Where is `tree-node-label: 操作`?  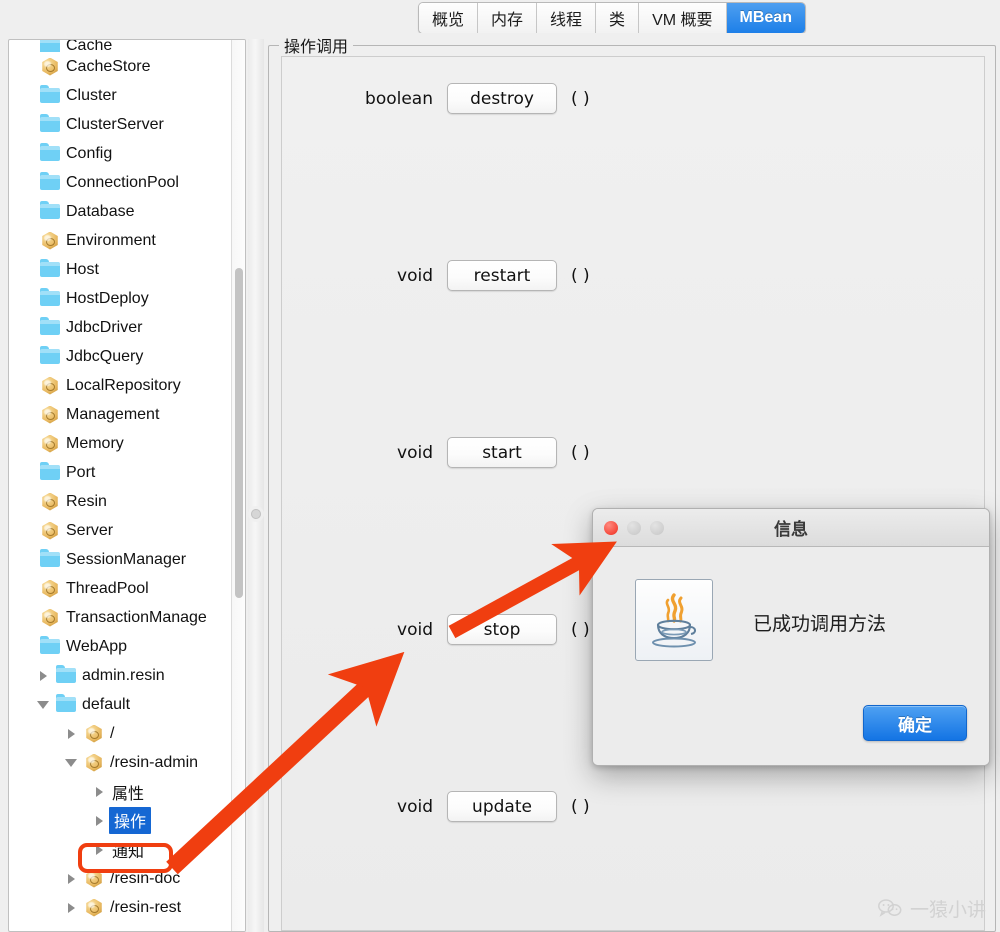 tree-node-label: 操作 is located at coordinates (130, 820).